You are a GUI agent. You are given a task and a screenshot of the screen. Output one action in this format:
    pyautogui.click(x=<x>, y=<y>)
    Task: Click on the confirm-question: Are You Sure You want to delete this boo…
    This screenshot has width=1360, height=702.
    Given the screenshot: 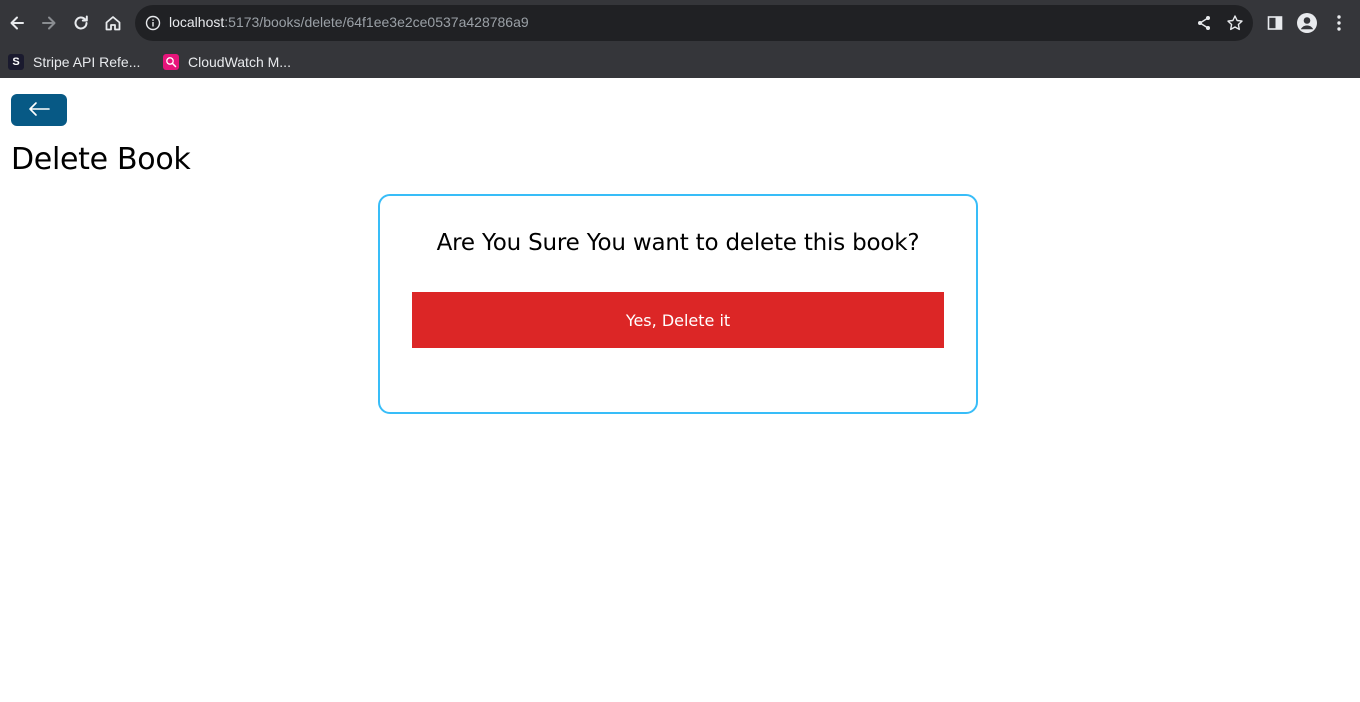 What is the action you would take?
    pyautogui.click(x=678, y=243)
    